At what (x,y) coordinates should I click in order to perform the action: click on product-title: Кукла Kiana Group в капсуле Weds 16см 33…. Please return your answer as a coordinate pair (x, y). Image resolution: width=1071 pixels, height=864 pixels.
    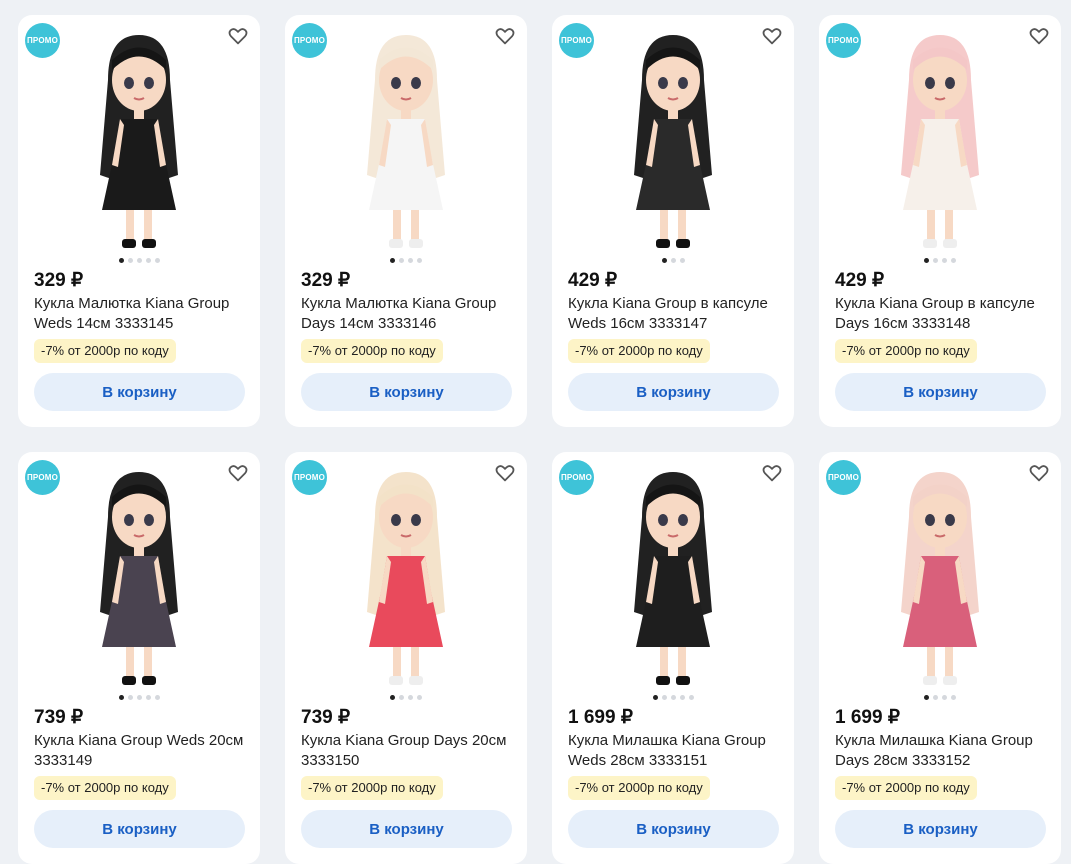
    Looking at the image, I should click on (675, 314).